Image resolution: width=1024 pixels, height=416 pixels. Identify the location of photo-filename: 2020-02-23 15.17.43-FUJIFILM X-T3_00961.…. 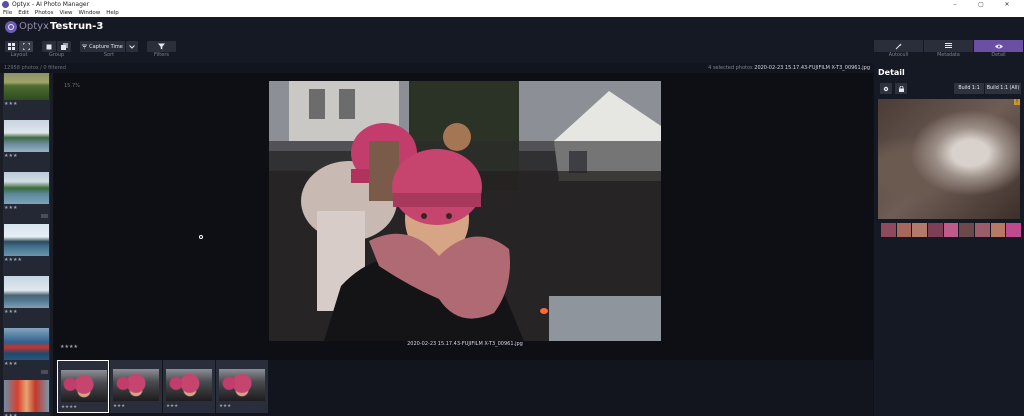
(465, 344).